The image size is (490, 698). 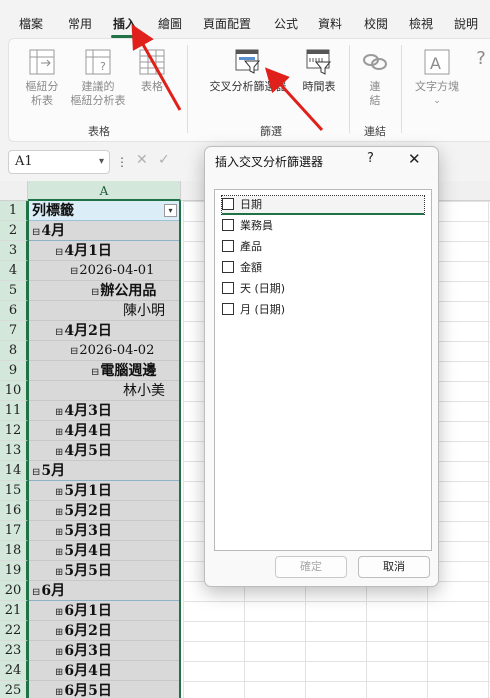 I want to click on tab-file: 檔案, so click(x=31, y=18).